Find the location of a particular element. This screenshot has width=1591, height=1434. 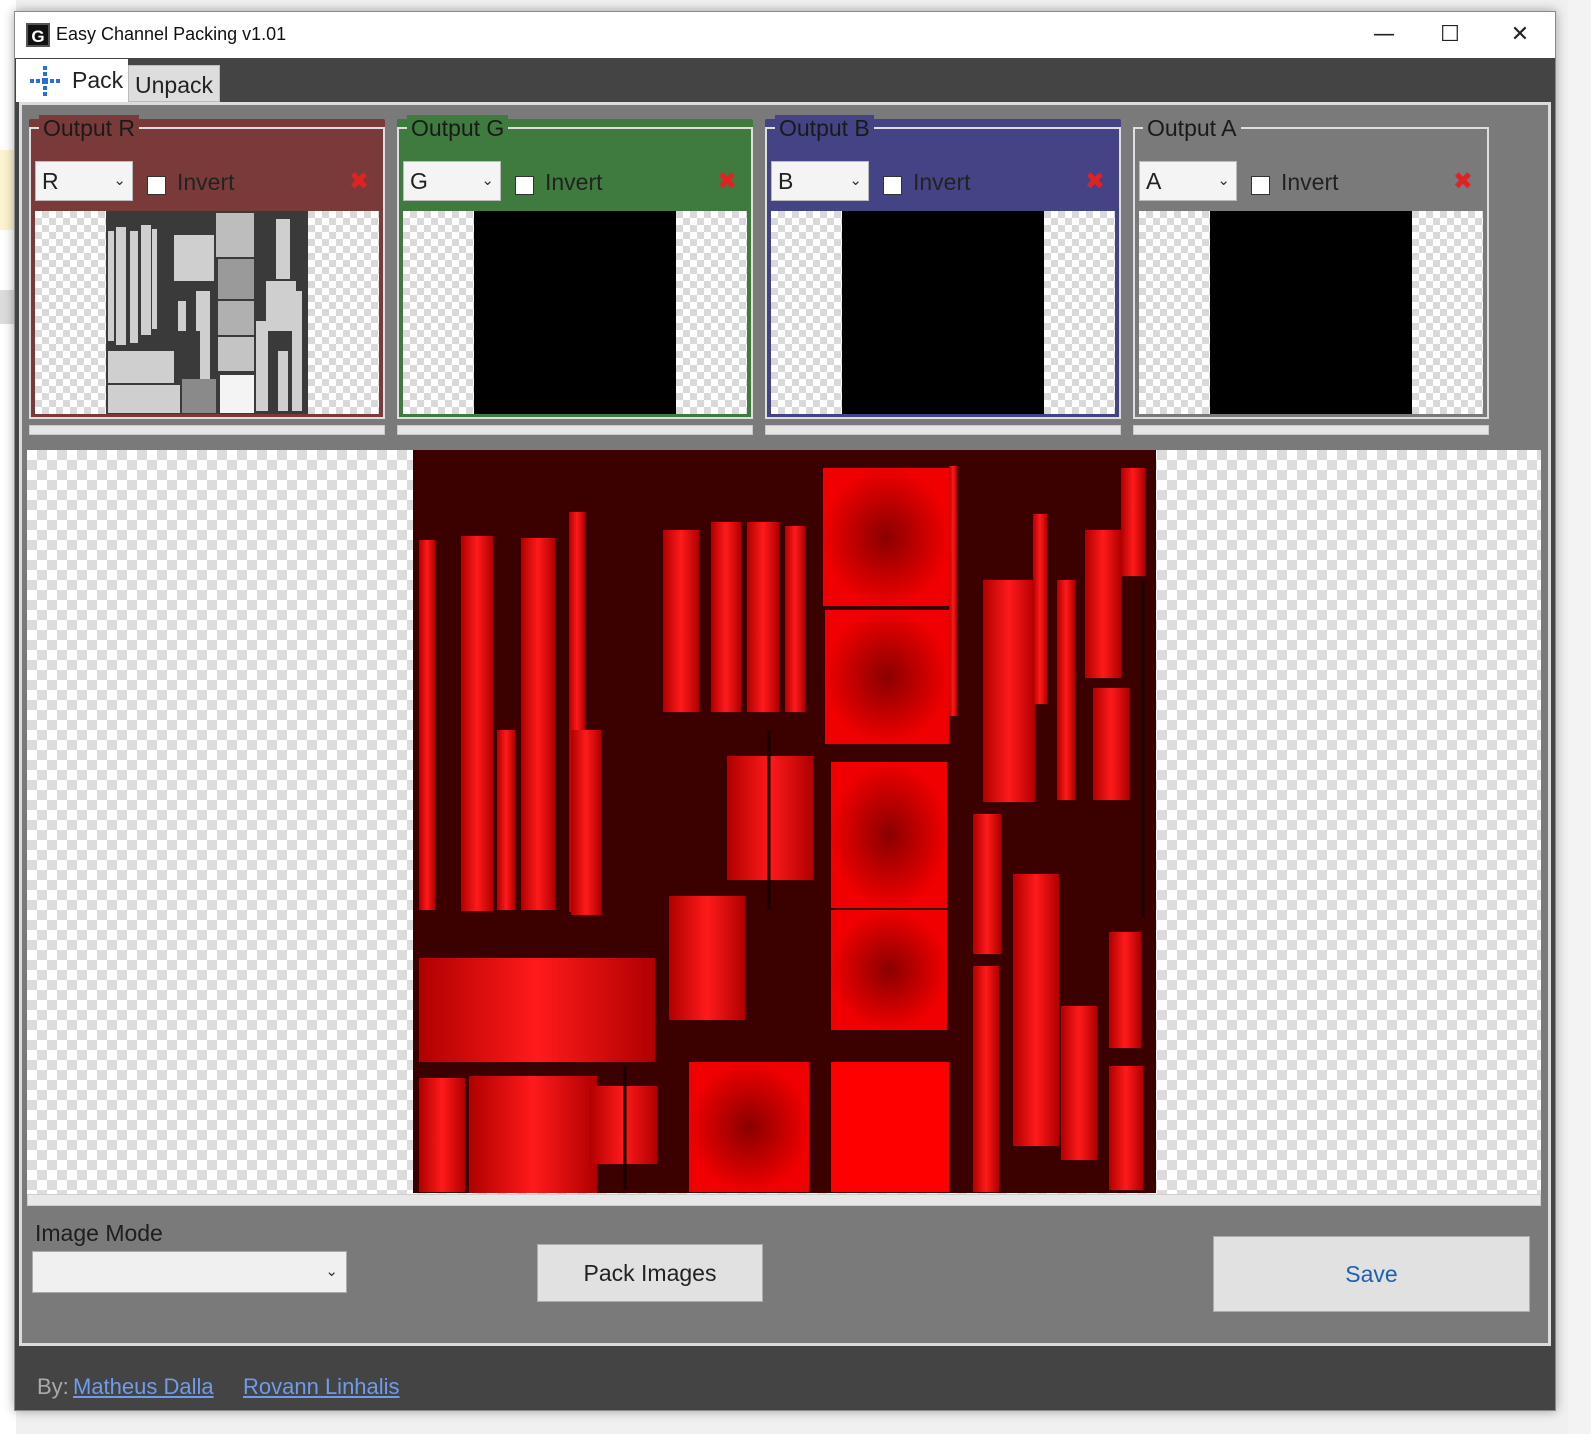

output-g-scrollbar is located at coordinates (575, 430).